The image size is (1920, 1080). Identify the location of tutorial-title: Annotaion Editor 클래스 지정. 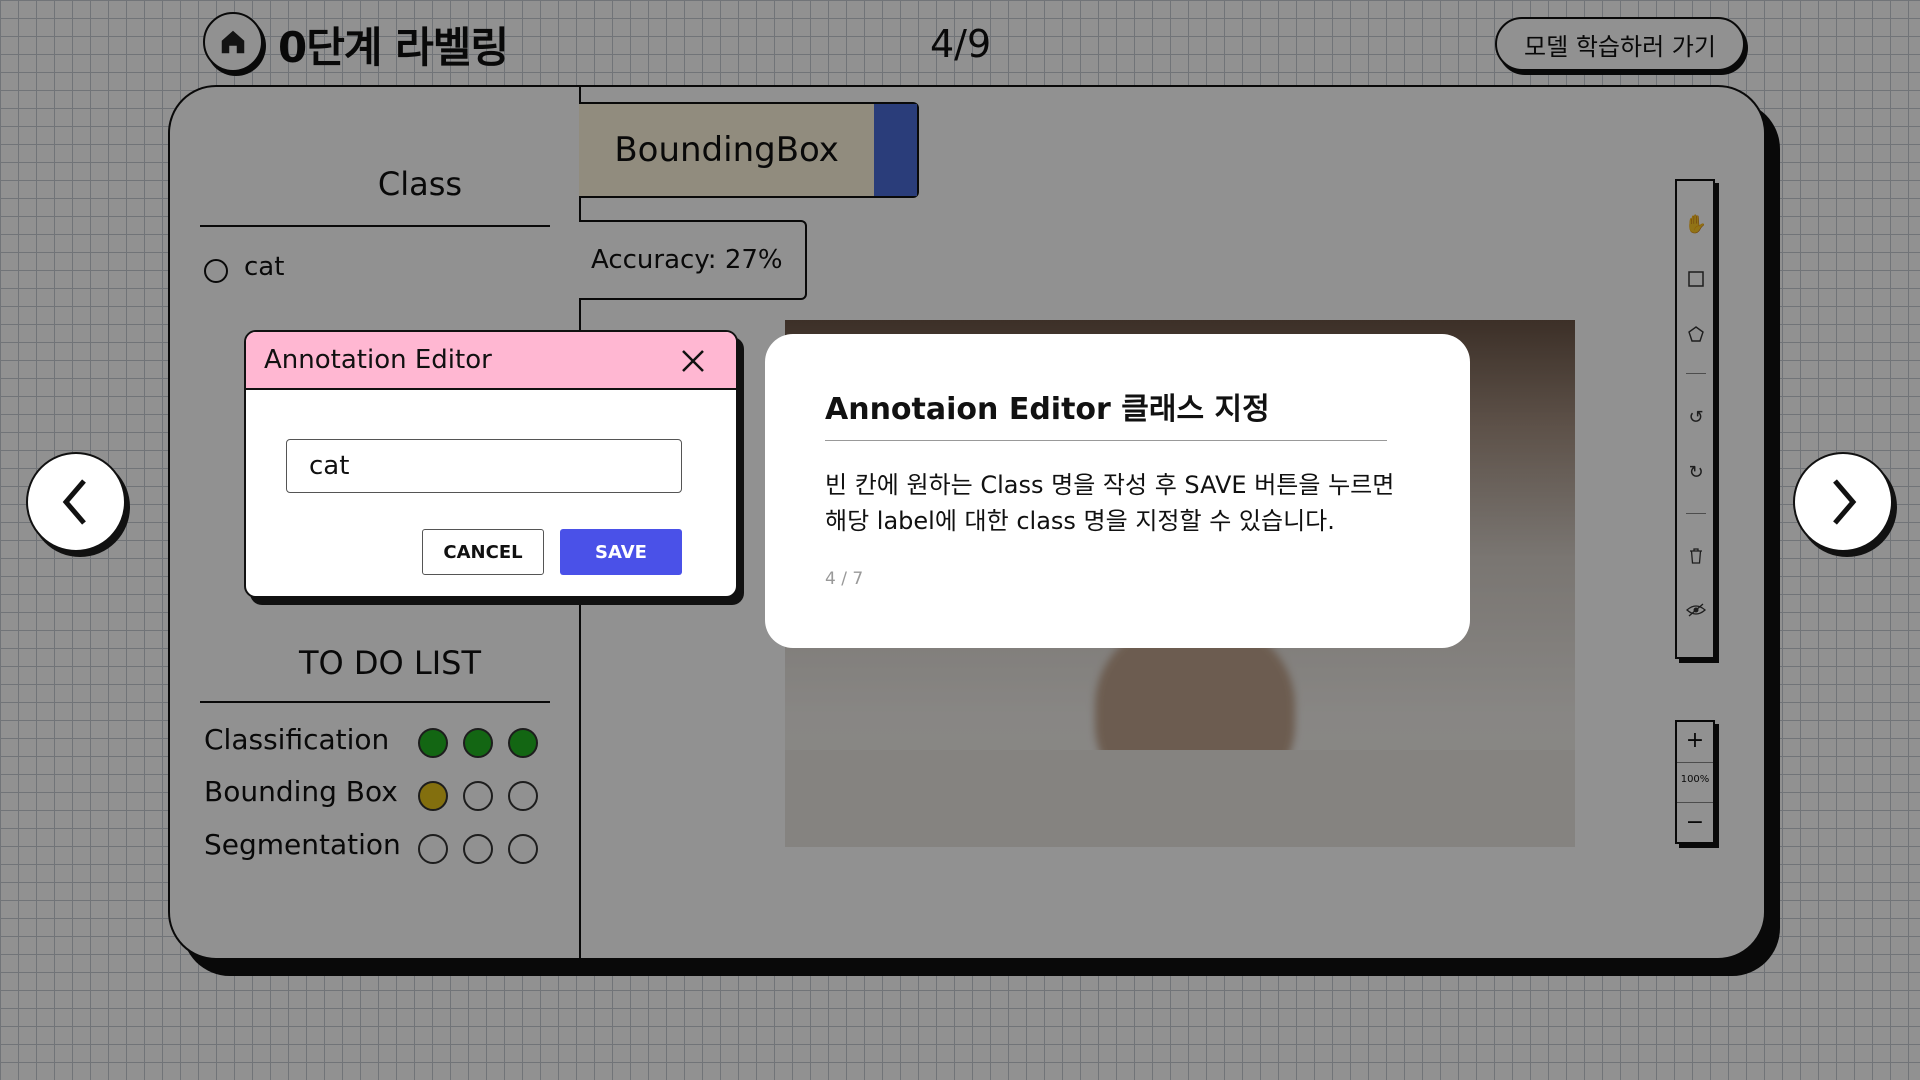
(1106, 412).